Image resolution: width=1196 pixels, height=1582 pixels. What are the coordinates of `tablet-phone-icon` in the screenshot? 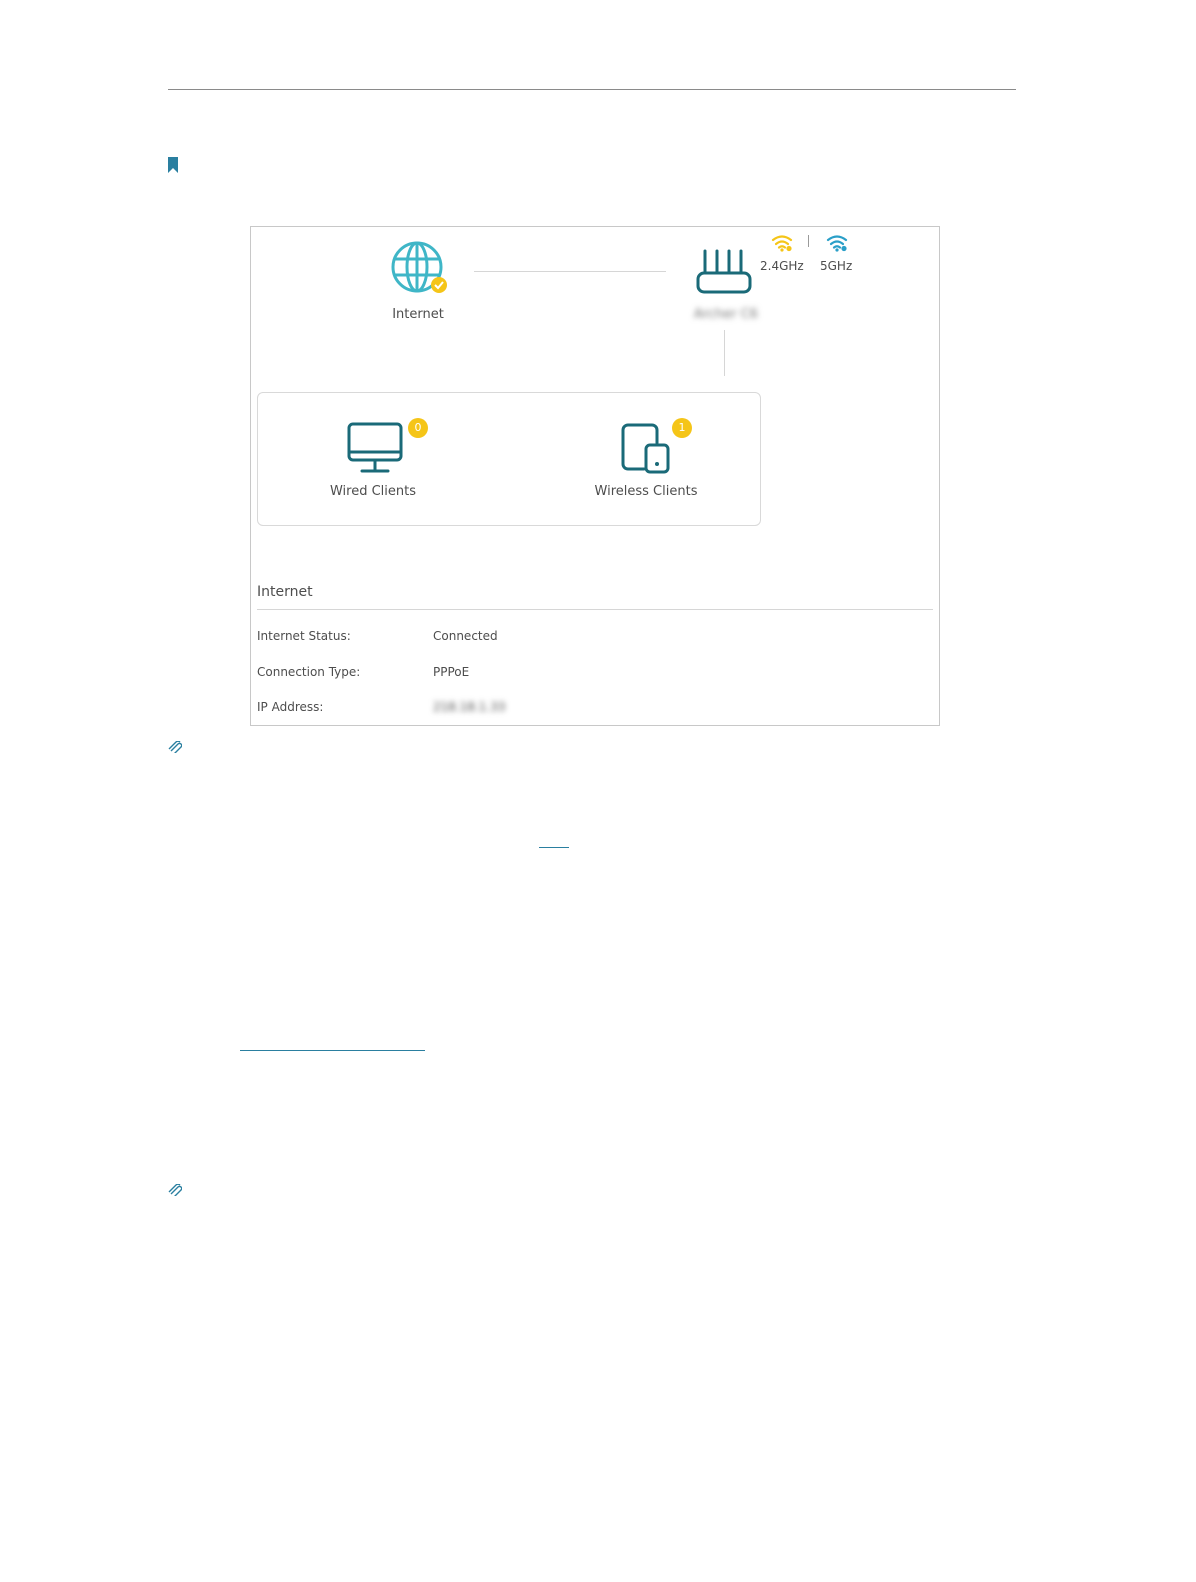 It's located at (646, 449).